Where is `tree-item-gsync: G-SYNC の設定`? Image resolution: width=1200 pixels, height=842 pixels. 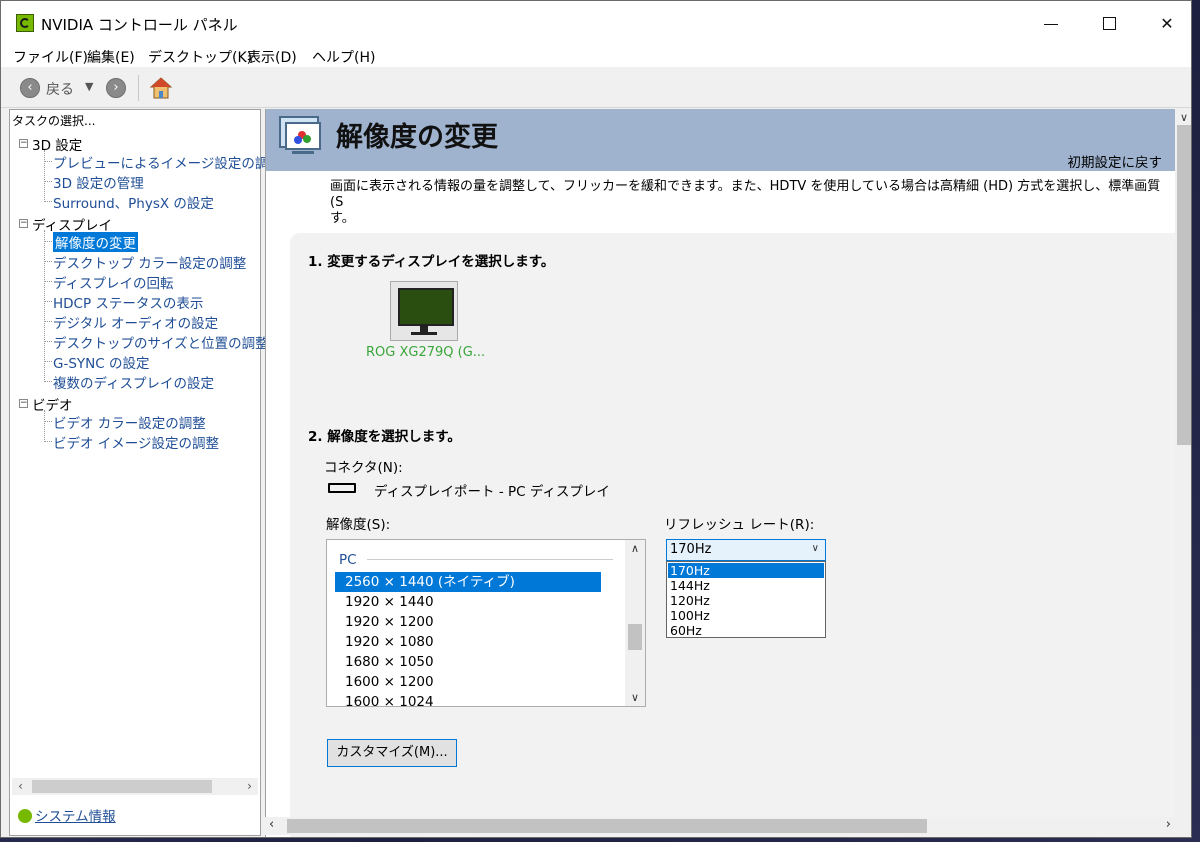 tree-item-gsync: G-SYNC の設定 is located at coordinates (101, 362).